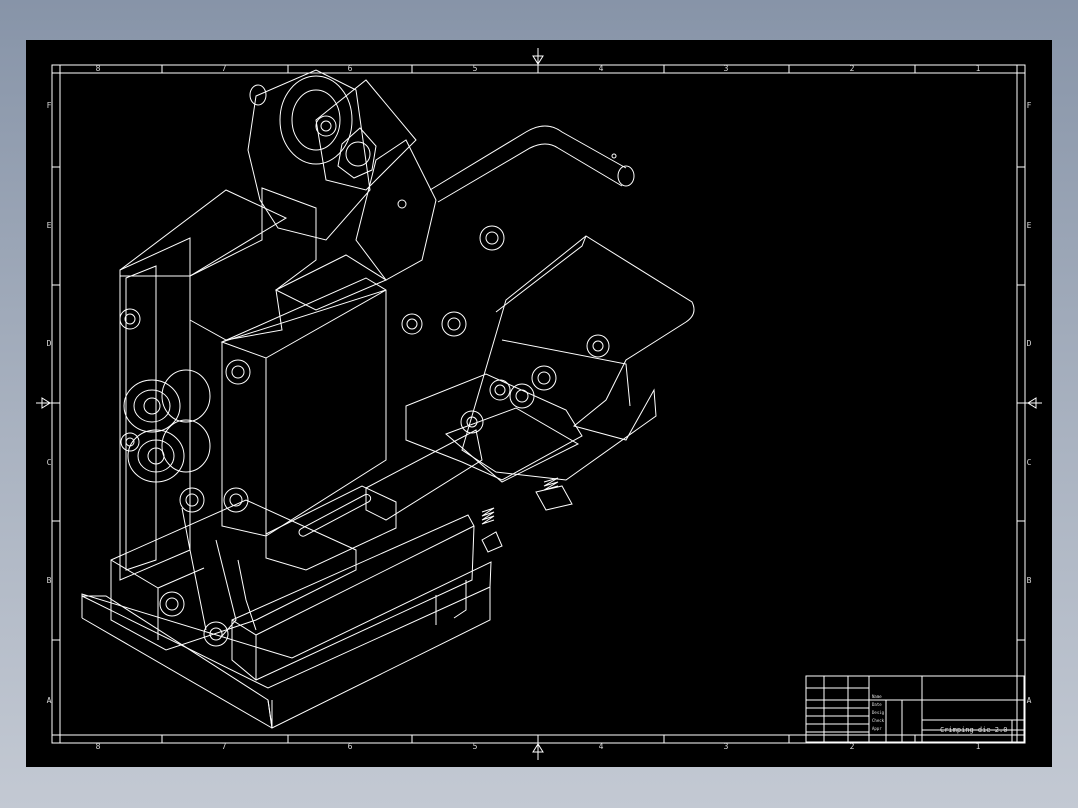 The height and width of the screenshot is (808, 1078). I want to click on title-block-title: Crimping die 2.0, so click(973, 730).